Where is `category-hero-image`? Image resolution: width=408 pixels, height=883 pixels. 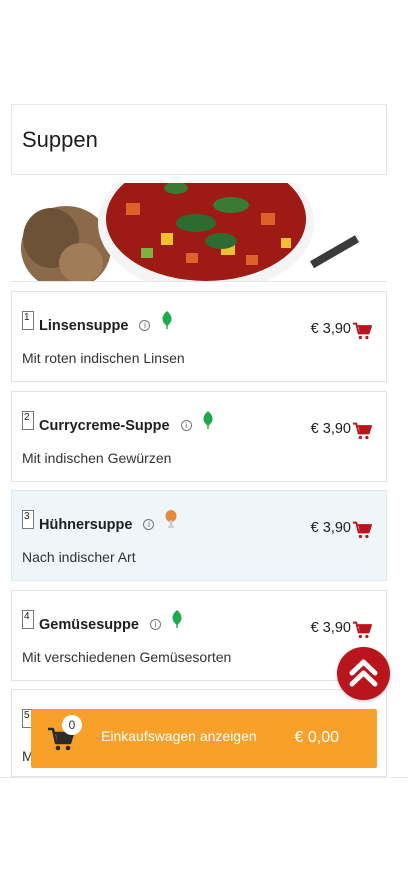 category-hero-image is located at coordinates (199, 232).